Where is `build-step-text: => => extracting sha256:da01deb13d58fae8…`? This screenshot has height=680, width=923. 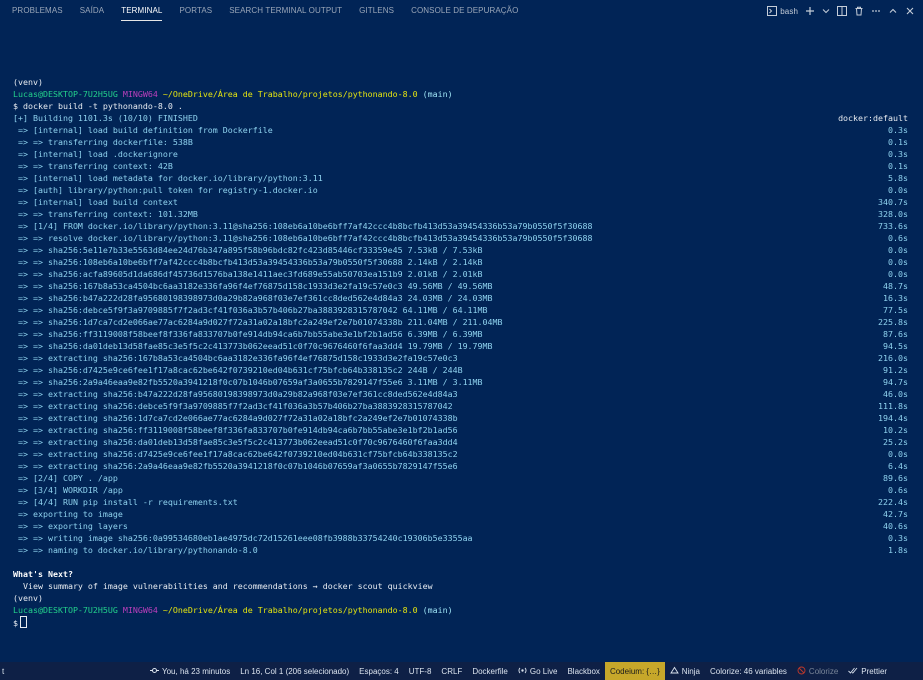 build-step-text: => => extracting sha256:da01deb13d58fae8… is located at coordinates (235, 442).